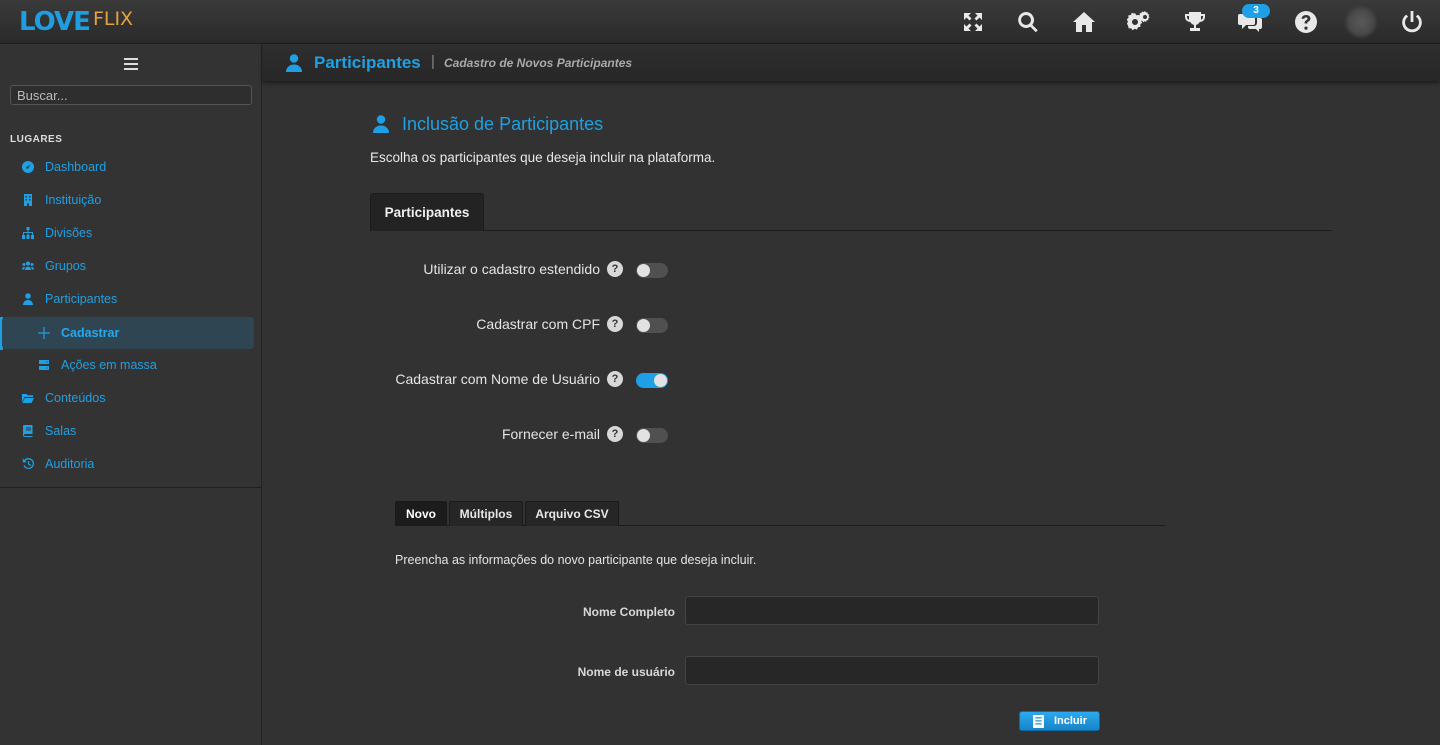  Describe the element at coordinates (652, 435) in the screenshot. I see `fornecer-email-toggle` at that location.